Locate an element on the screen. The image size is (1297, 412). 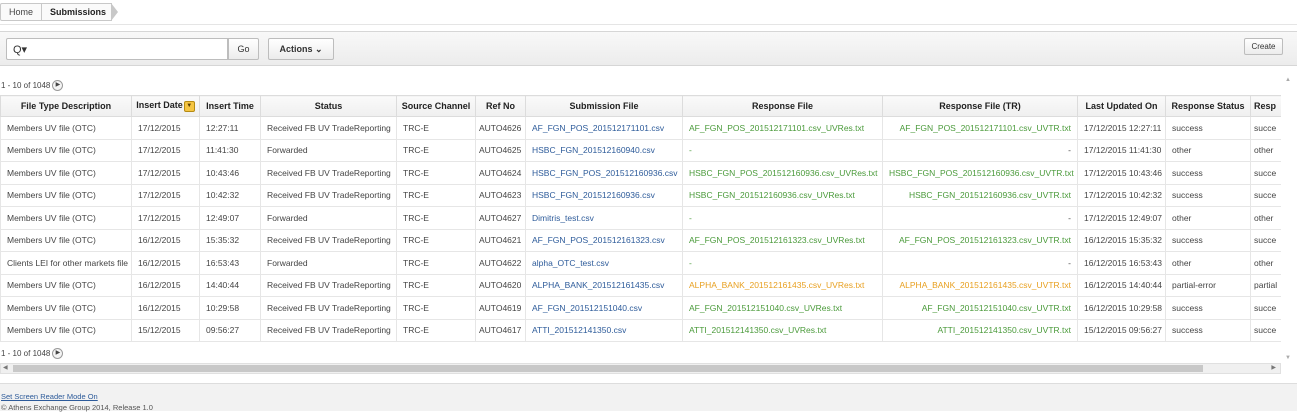
scroll-right-icon: ▶ is located at coordinates (1273, 368).